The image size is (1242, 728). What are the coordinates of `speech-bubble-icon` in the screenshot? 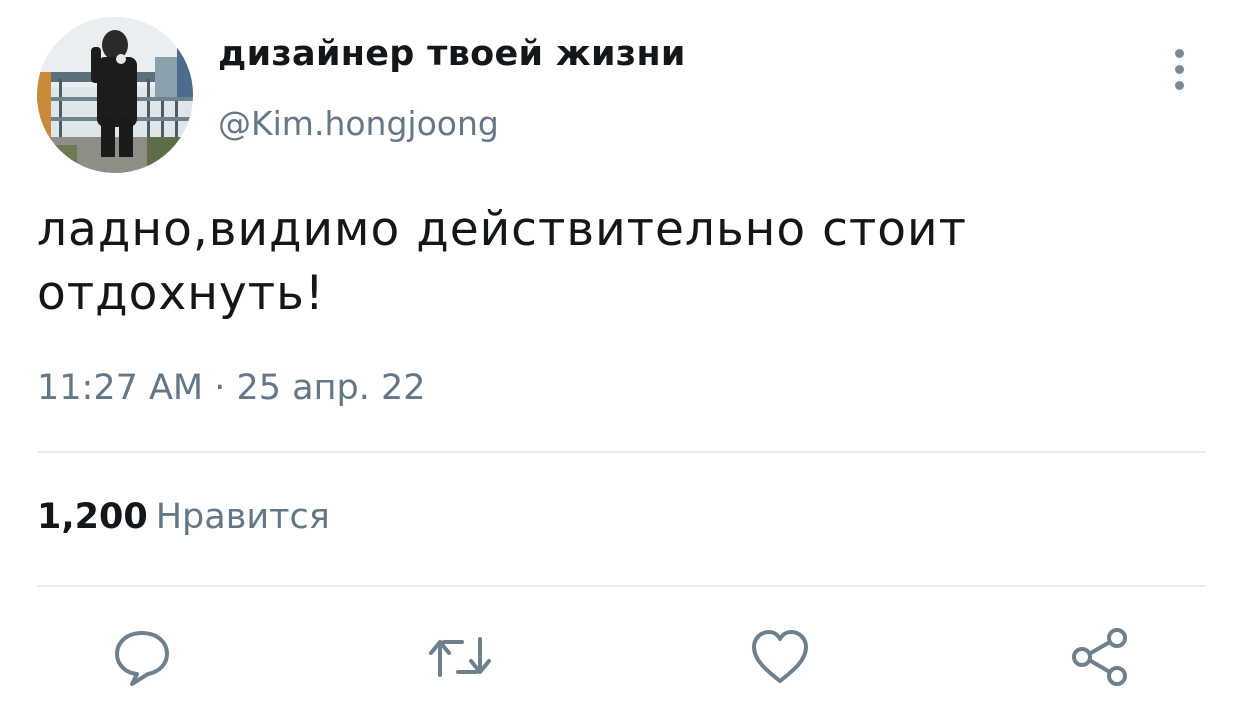 It's located at (142, 658).